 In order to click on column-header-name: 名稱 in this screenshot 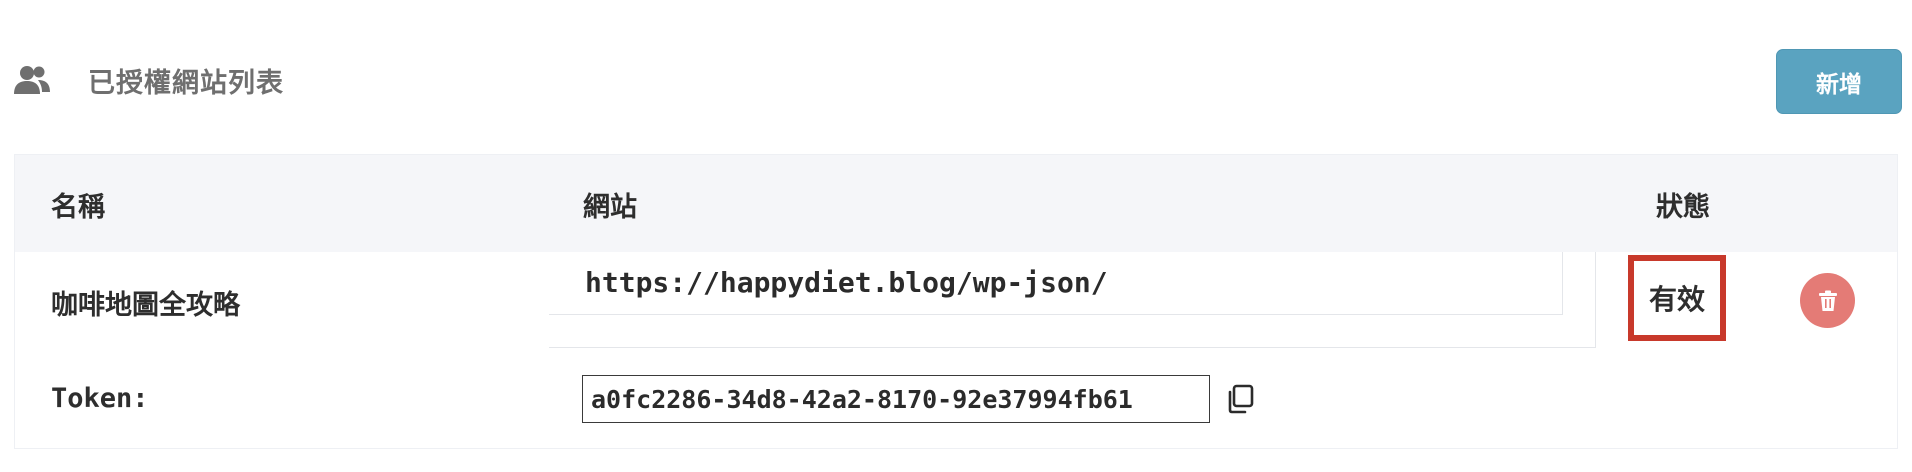, I will do `click(78, 207)`.